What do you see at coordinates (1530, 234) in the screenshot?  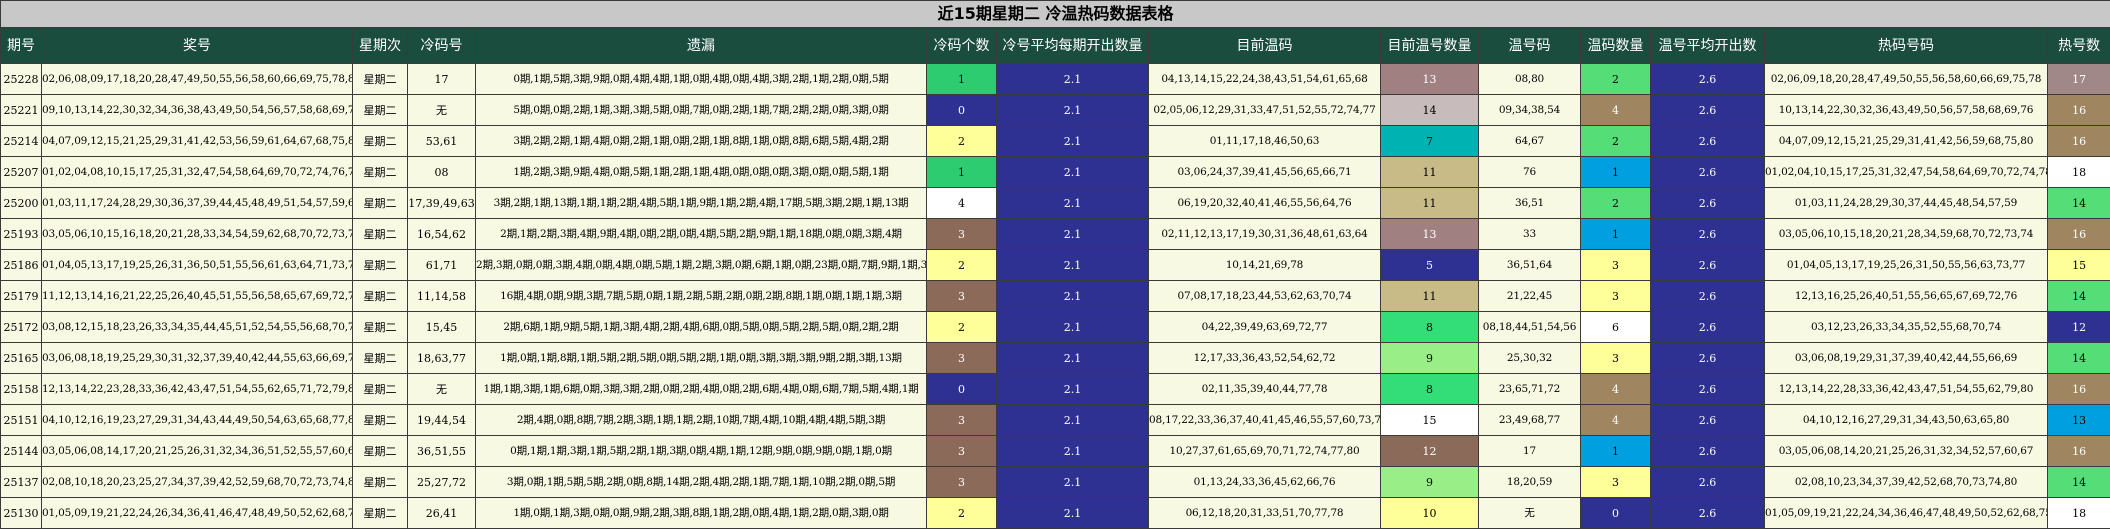 I see `warm-cell: 33` at bounding box center [1530, 234].